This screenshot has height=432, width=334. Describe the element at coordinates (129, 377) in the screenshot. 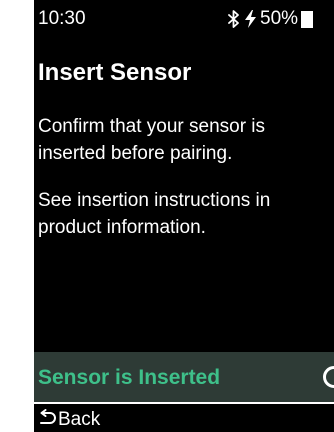

I see `sensor-inserted-label: Sensor is Inserted` at that location.